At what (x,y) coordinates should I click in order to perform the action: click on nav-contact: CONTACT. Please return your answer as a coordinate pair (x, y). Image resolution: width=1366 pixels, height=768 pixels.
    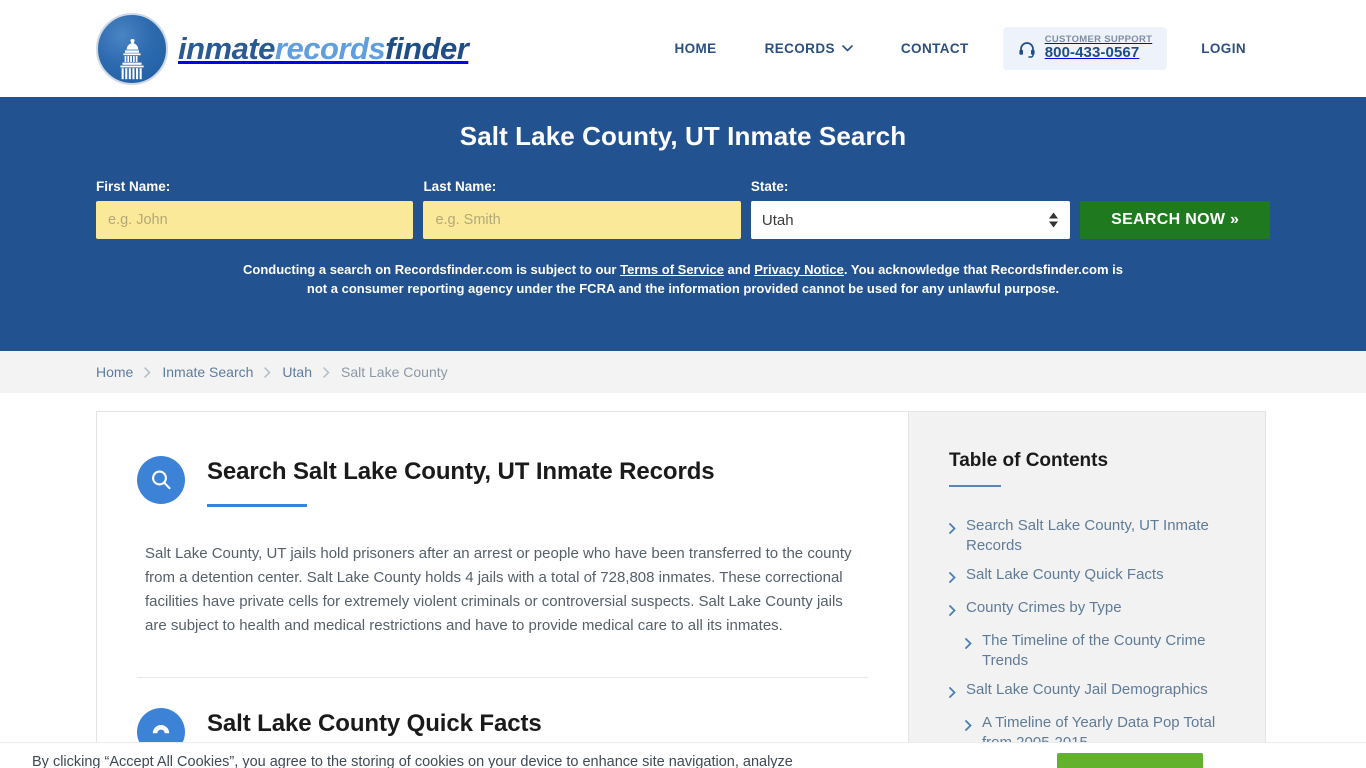
    Looking at the image, I should click on (935, 48).